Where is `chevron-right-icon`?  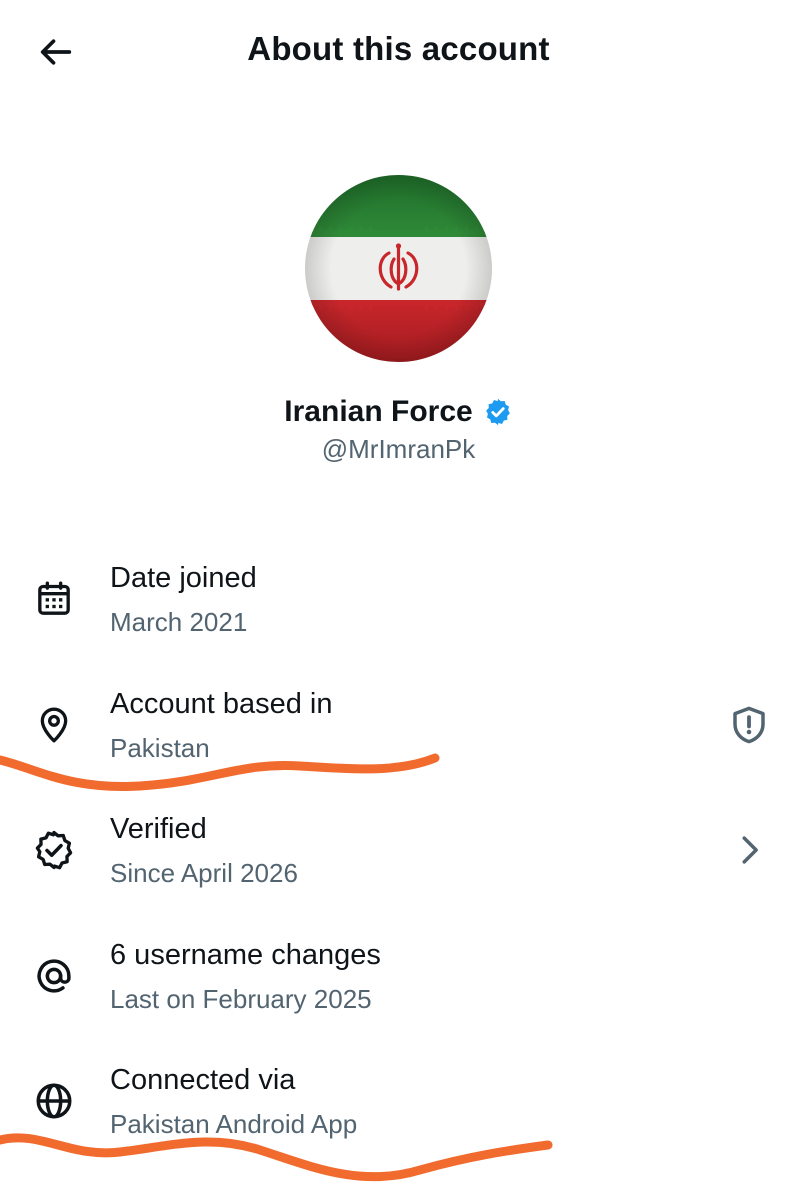
chevron-right-icon is located at coordinates (749, 850).